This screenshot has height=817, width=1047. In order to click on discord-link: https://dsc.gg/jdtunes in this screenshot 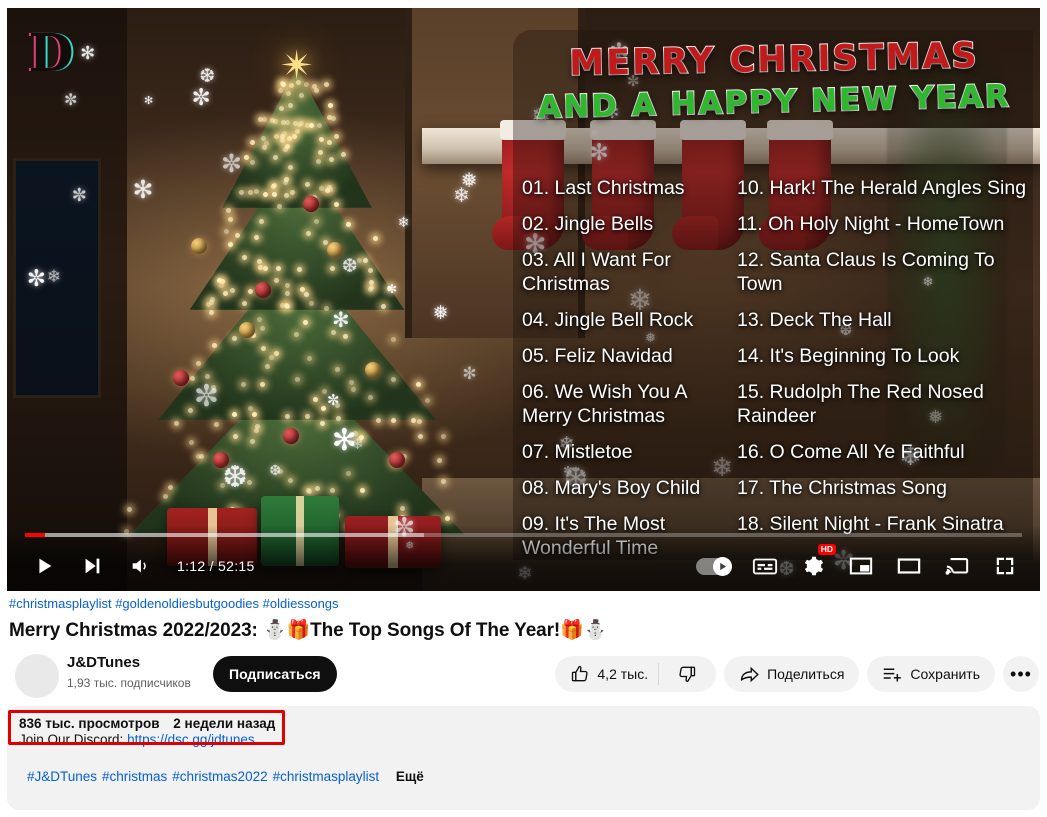, I will do `click(191, 739)`.